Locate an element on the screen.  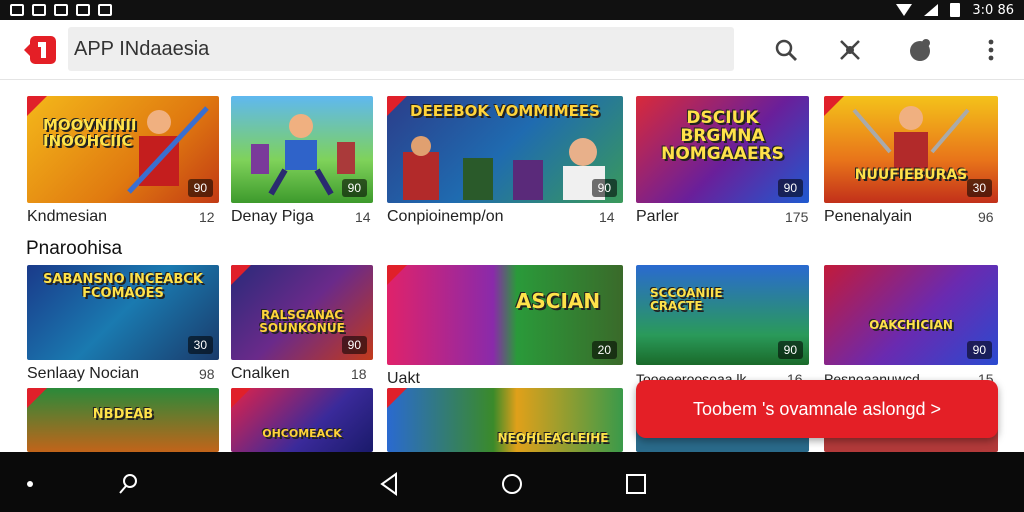
card-title: DSCIUK BRGMNA NOMGAAERS is located at coordinates (722, 136).